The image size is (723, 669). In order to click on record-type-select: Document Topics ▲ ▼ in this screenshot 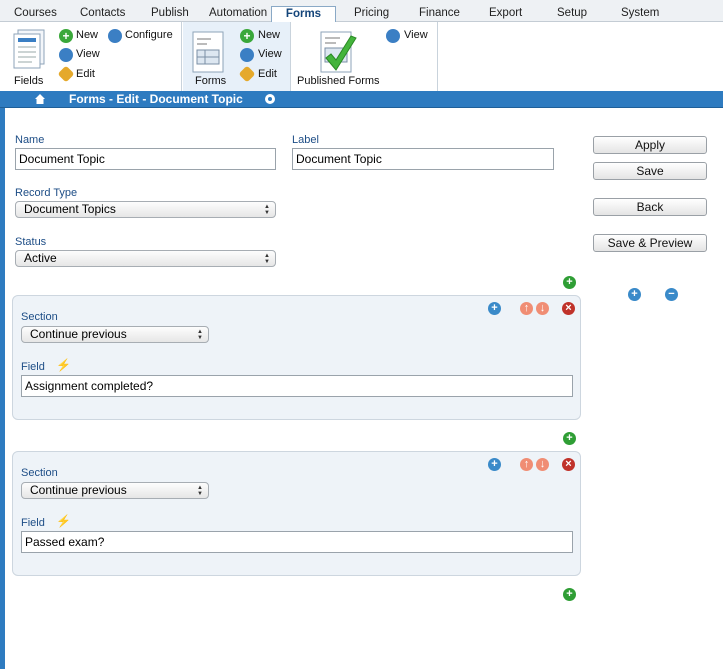, I will do `click(145, 209)`.